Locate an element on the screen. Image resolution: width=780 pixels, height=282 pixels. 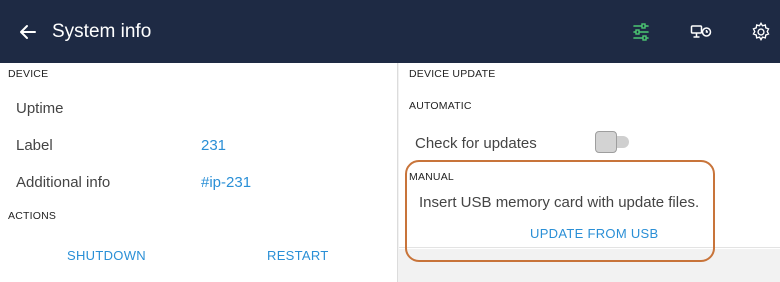
actions-heading: ACTIONS is located at coordinates (32, 216).